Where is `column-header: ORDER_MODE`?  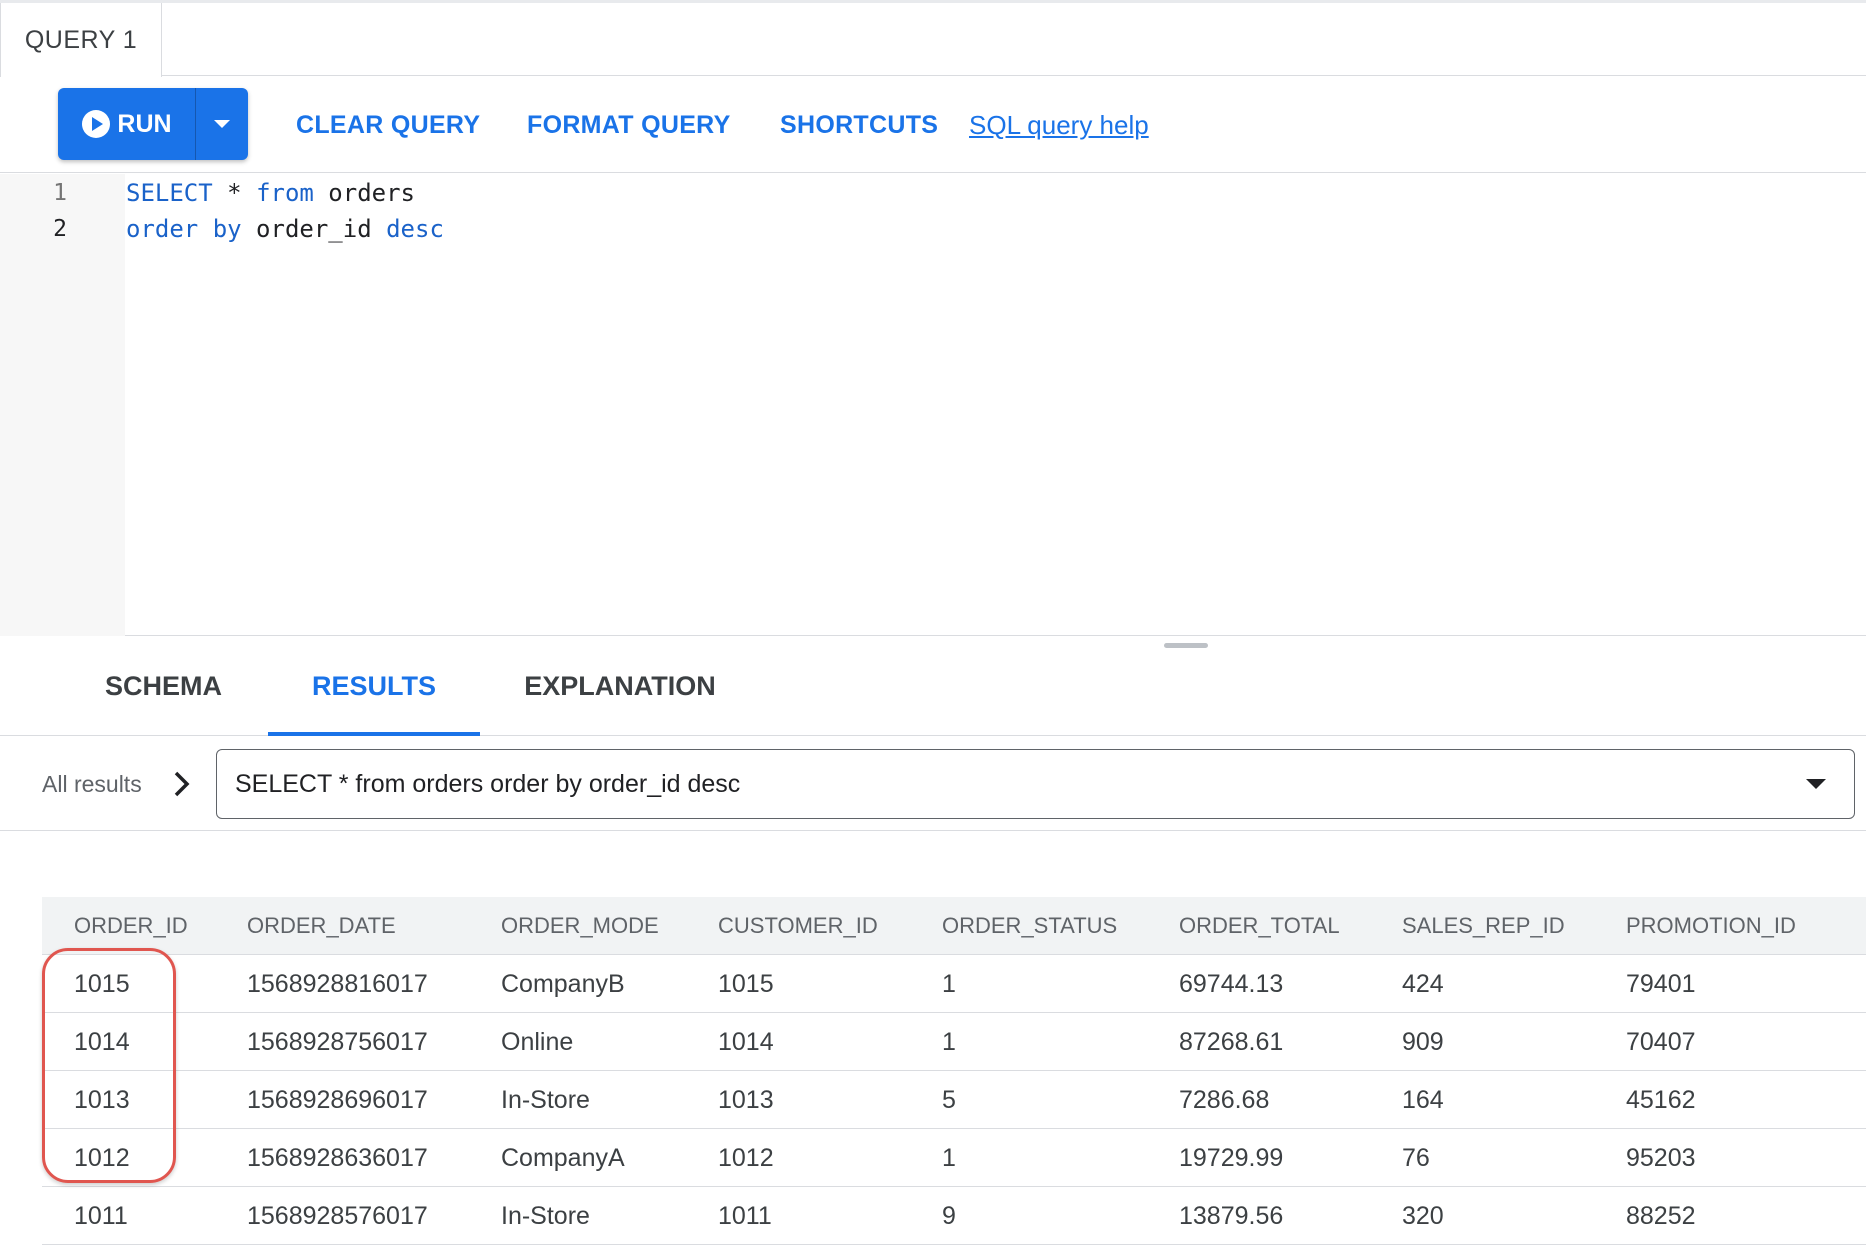
column-header: ORDER_MODE is located at coordinates (580, 926).